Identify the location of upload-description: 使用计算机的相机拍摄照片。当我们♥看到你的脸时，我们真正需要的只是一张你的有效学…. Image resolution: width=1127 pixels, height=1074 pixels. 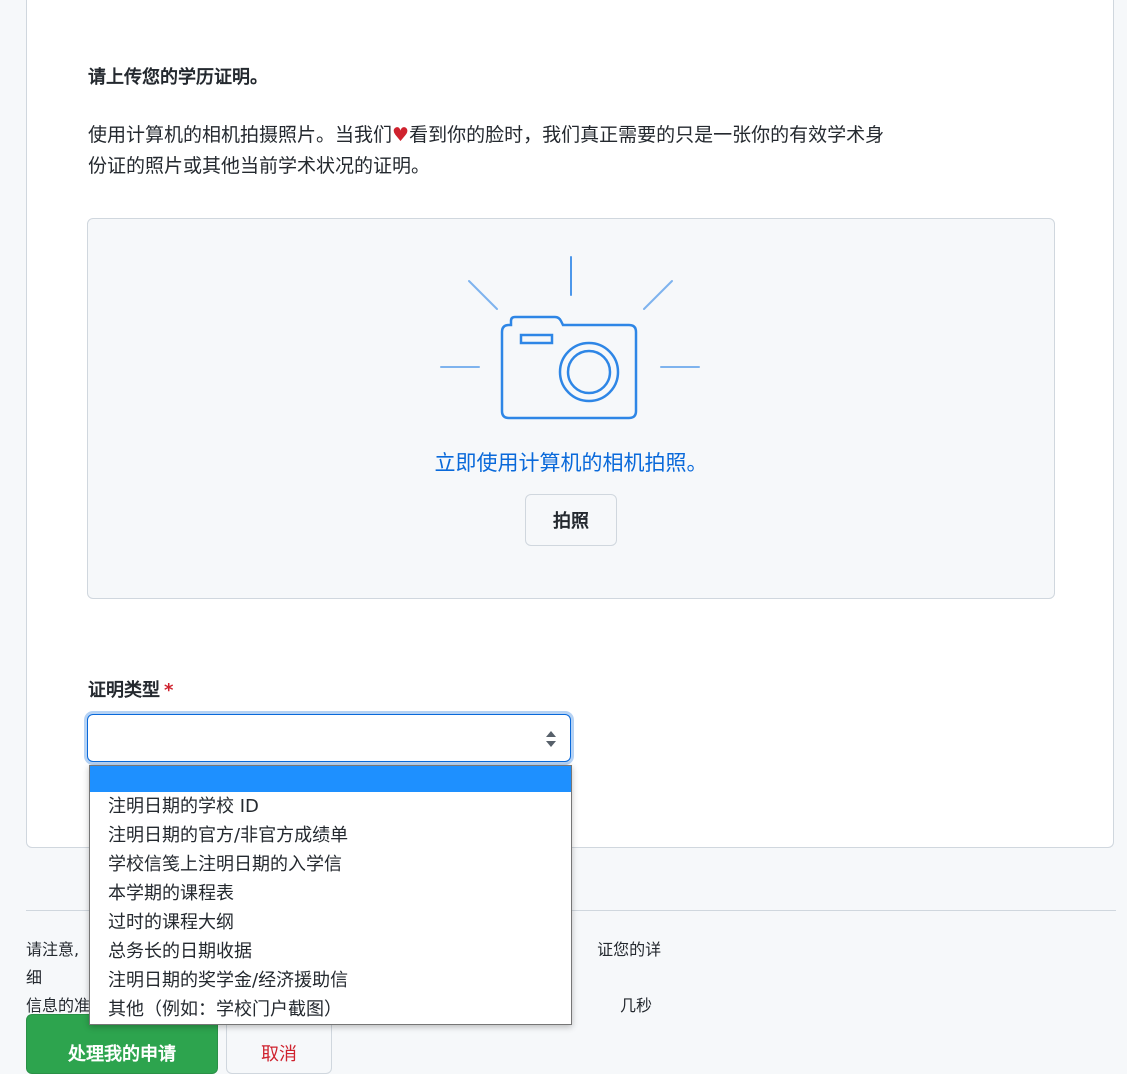
(493, 151).